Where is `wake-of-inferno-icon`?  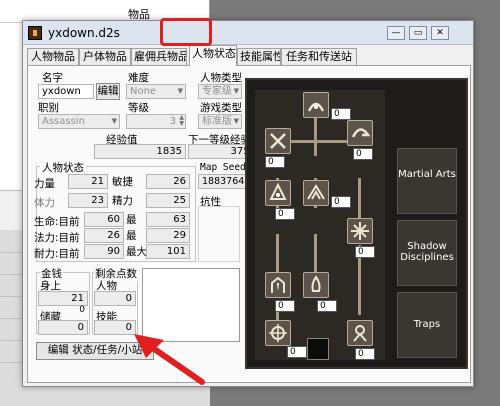
wake-of-inferno-icon is located at coordinates (316, 283).